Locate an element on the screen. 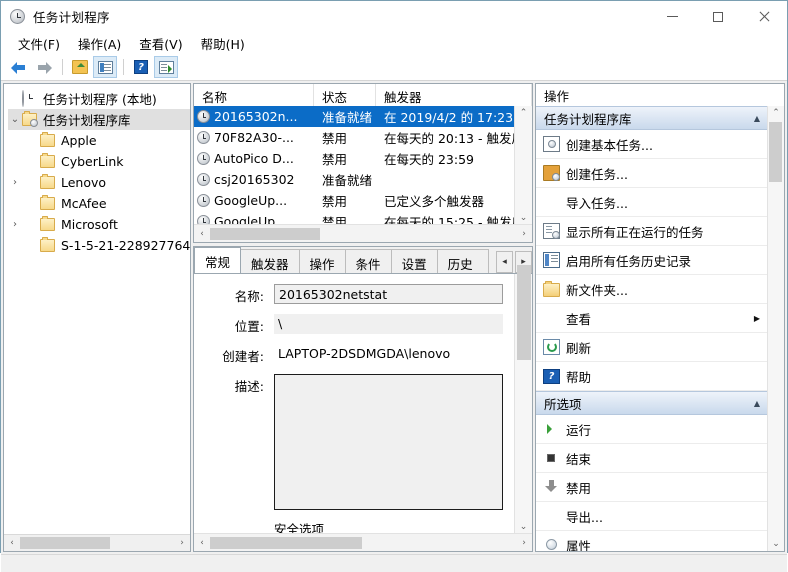 The image size is (788, 572). name-field: 20165302netstat is located at coordinates (388, 294).